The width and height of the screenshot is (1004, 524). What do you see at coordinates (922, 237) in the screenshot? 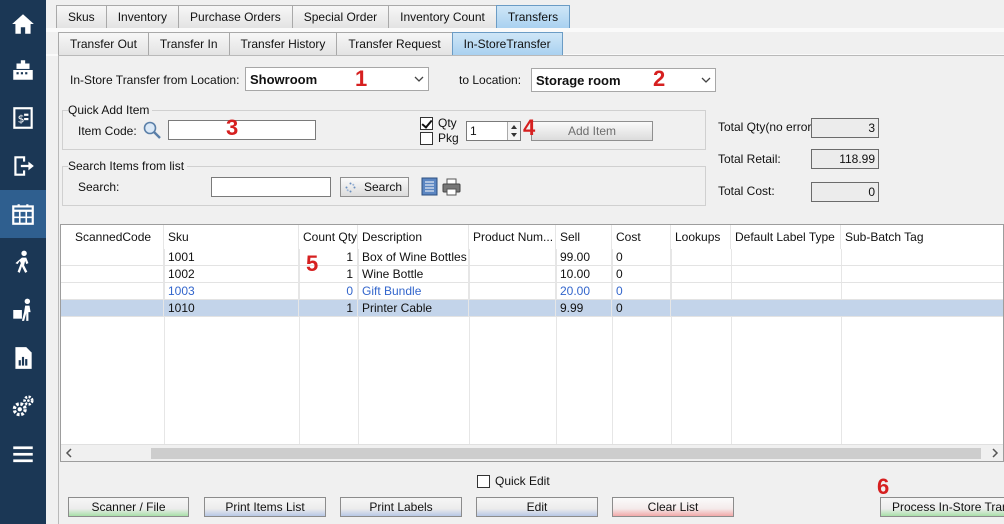
I see `col-sub-batch-tag: Sub-Batch Tag` at bounding box center [922, 237].